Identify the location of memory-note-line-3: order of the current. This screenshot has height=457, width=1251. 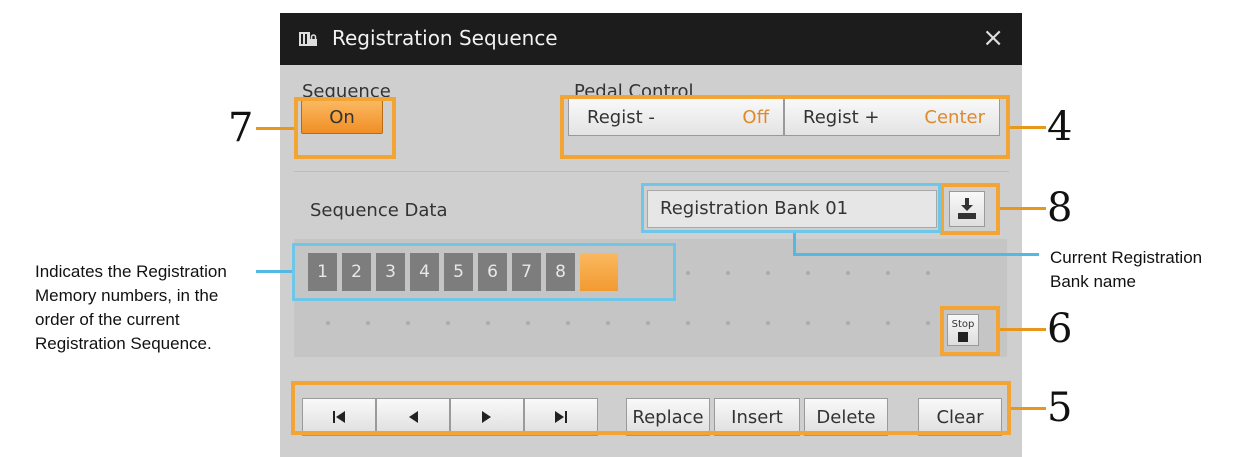
(107, 319).